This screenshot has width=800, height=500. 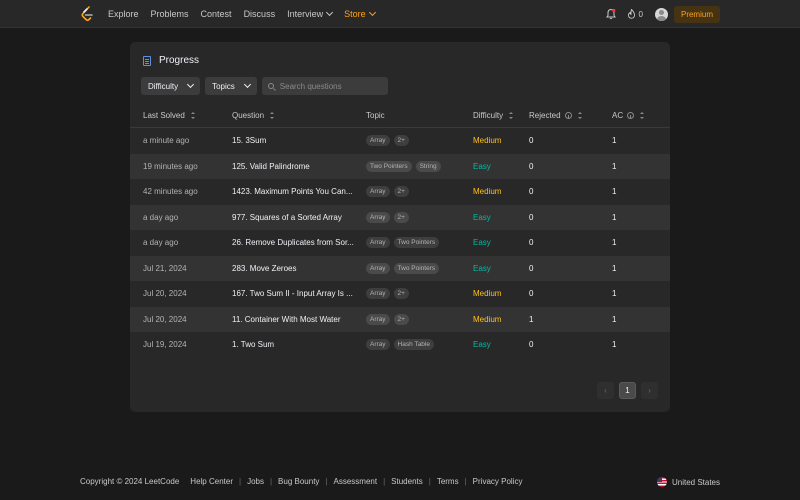 I want to click on col-header-last-solved: Last Solved, so click(x=169, y=115).